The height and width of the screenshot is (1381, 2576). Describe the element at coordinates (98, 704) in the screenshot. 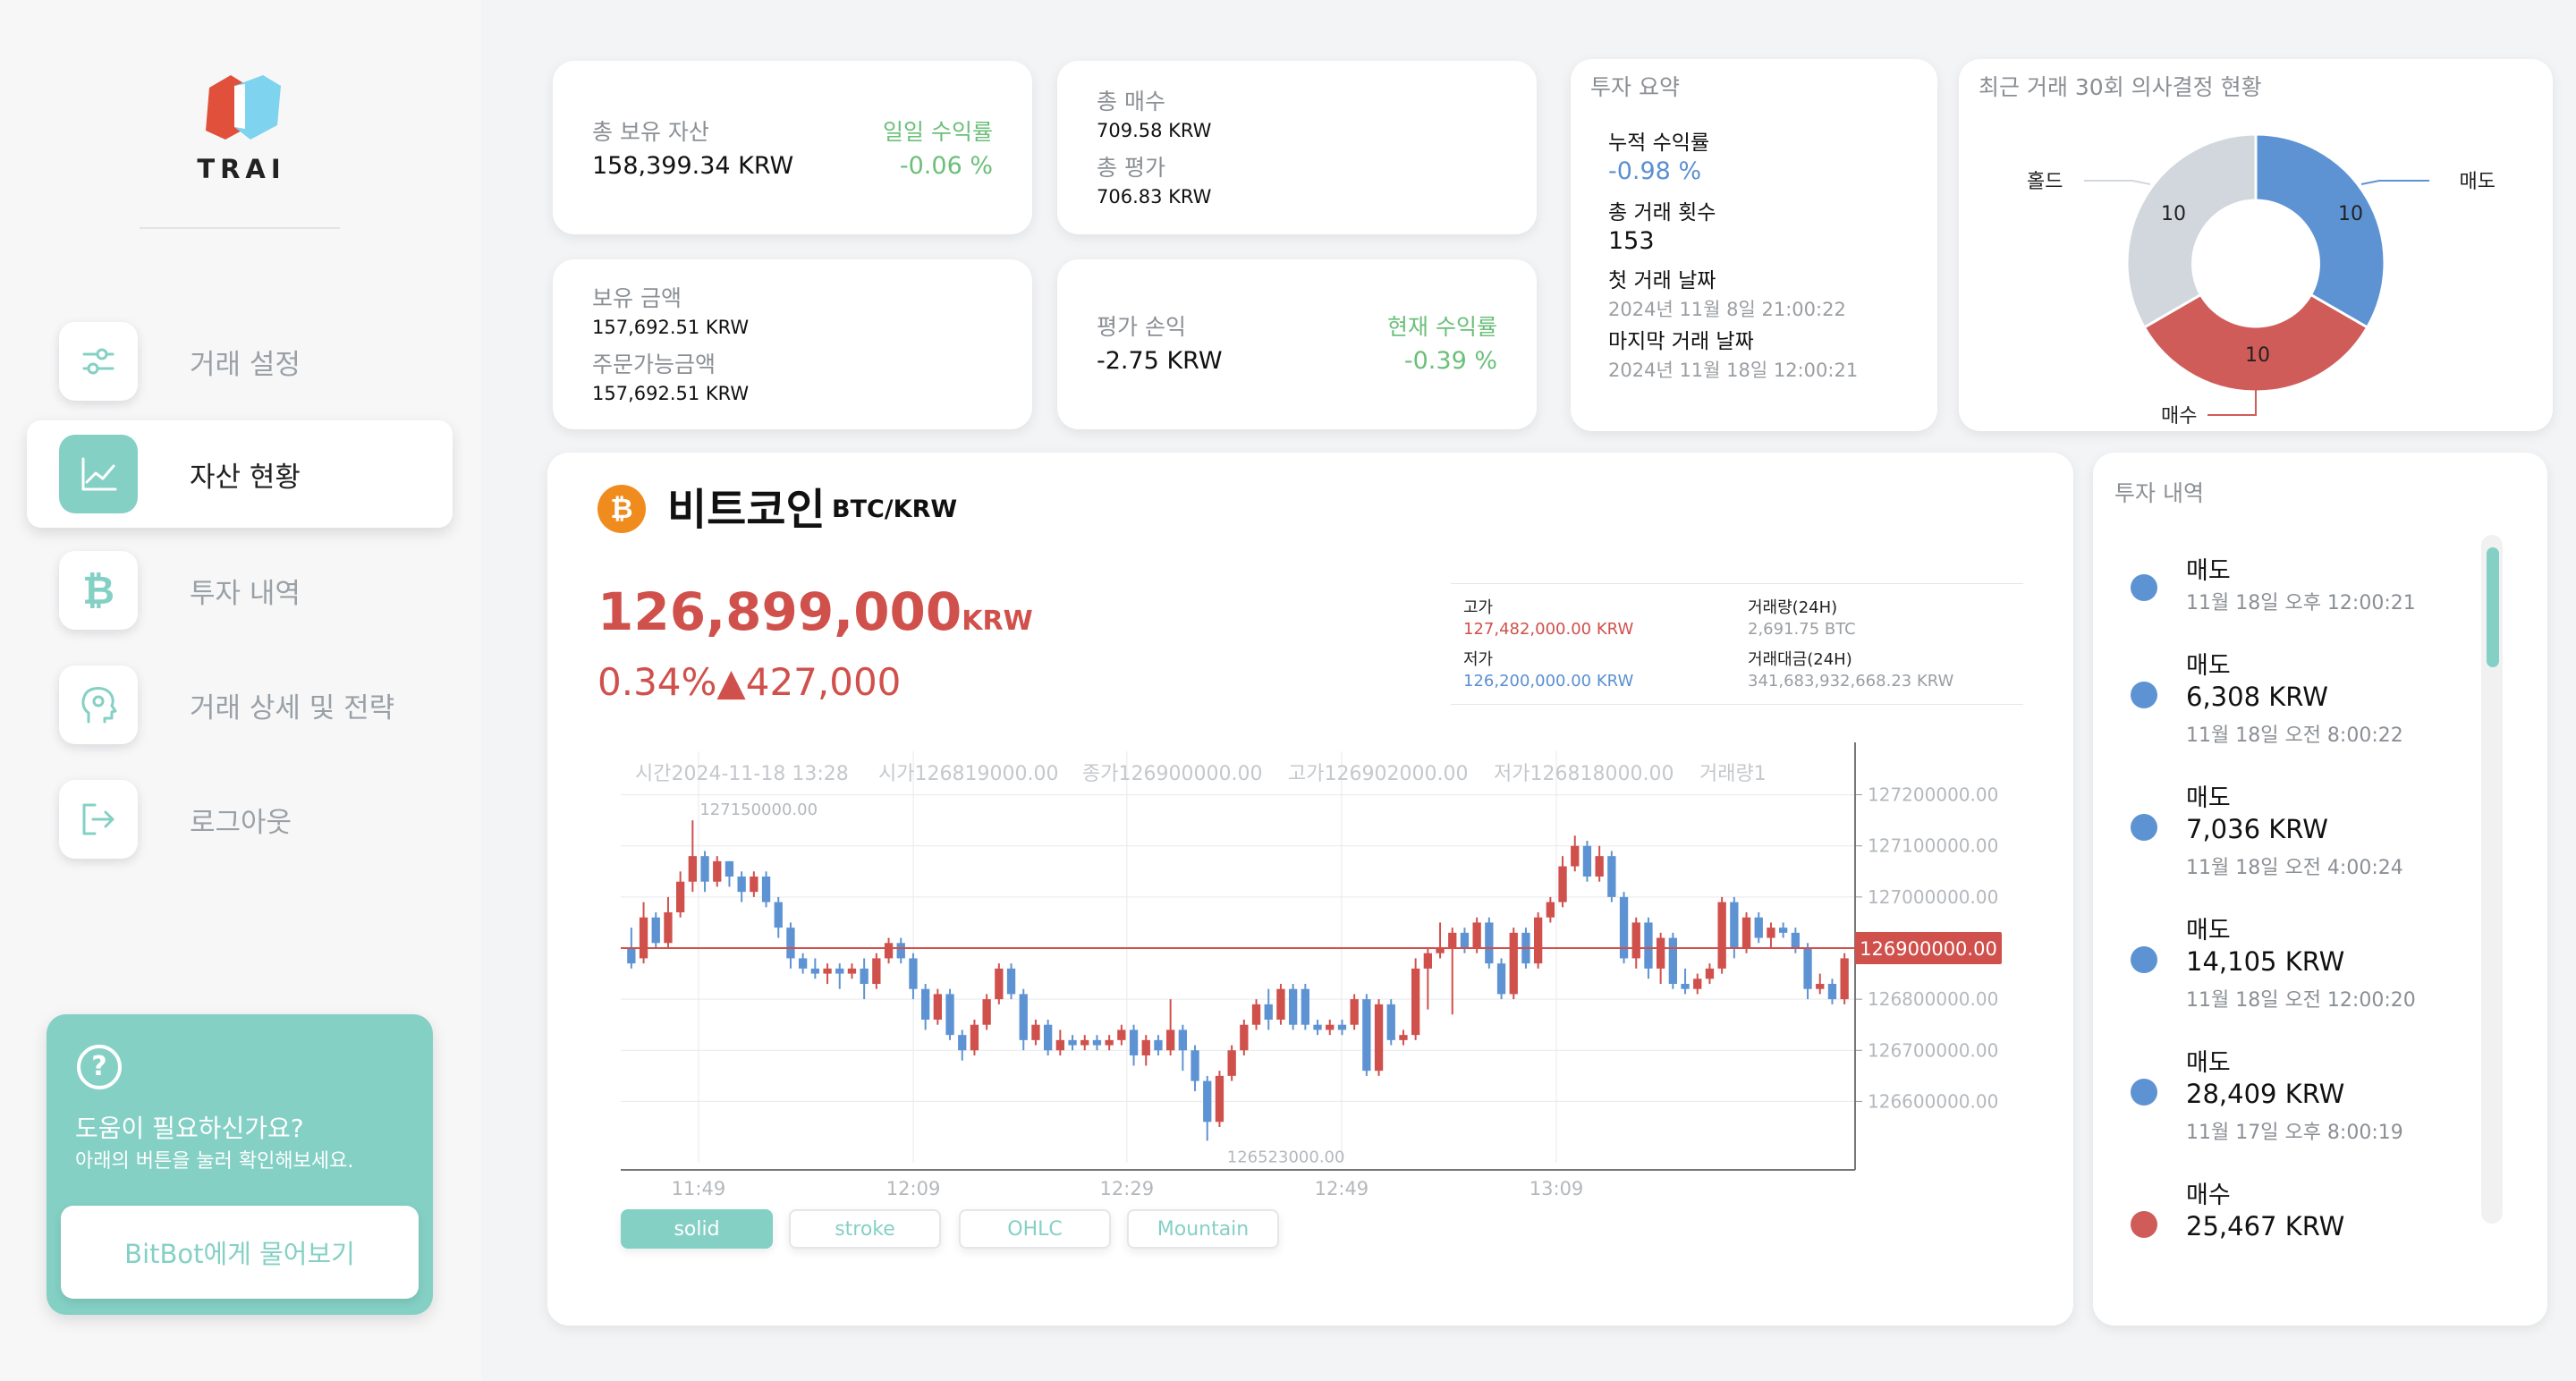

I see `brain-head-icon` at that location.